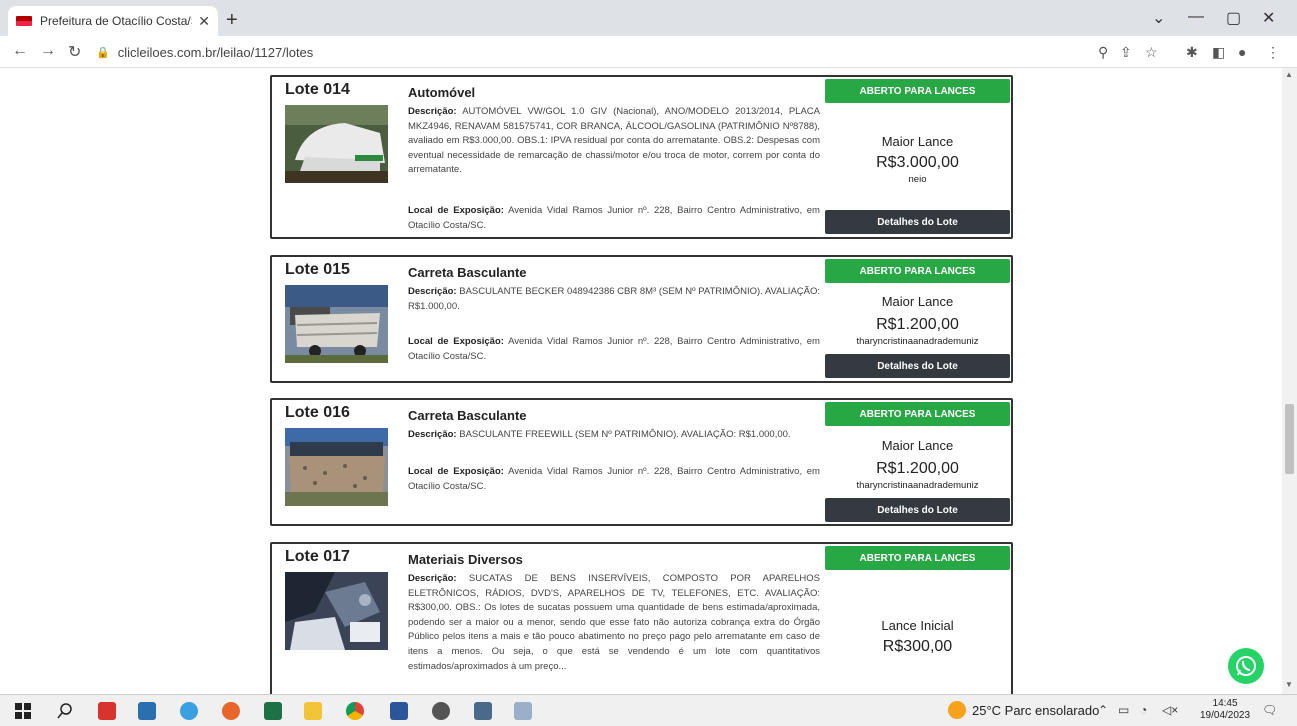 The width and height of the screenshot is (1297, 726). Describe the element at coordinates (1126, 52) in the screenshot. I see `share-icon: ⇪` at that location.